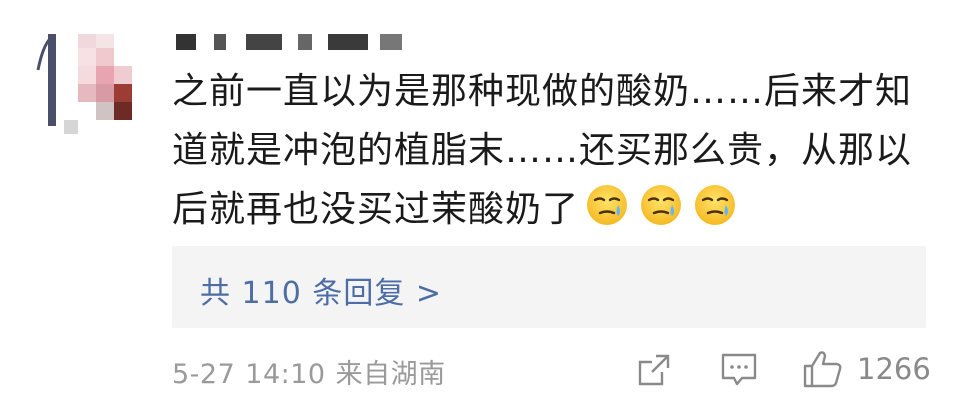 The width and height of the screenshot is (960, 411). Describe the element at coordinates (654, 372) in the screenshot. I see `share-icon` at that location.